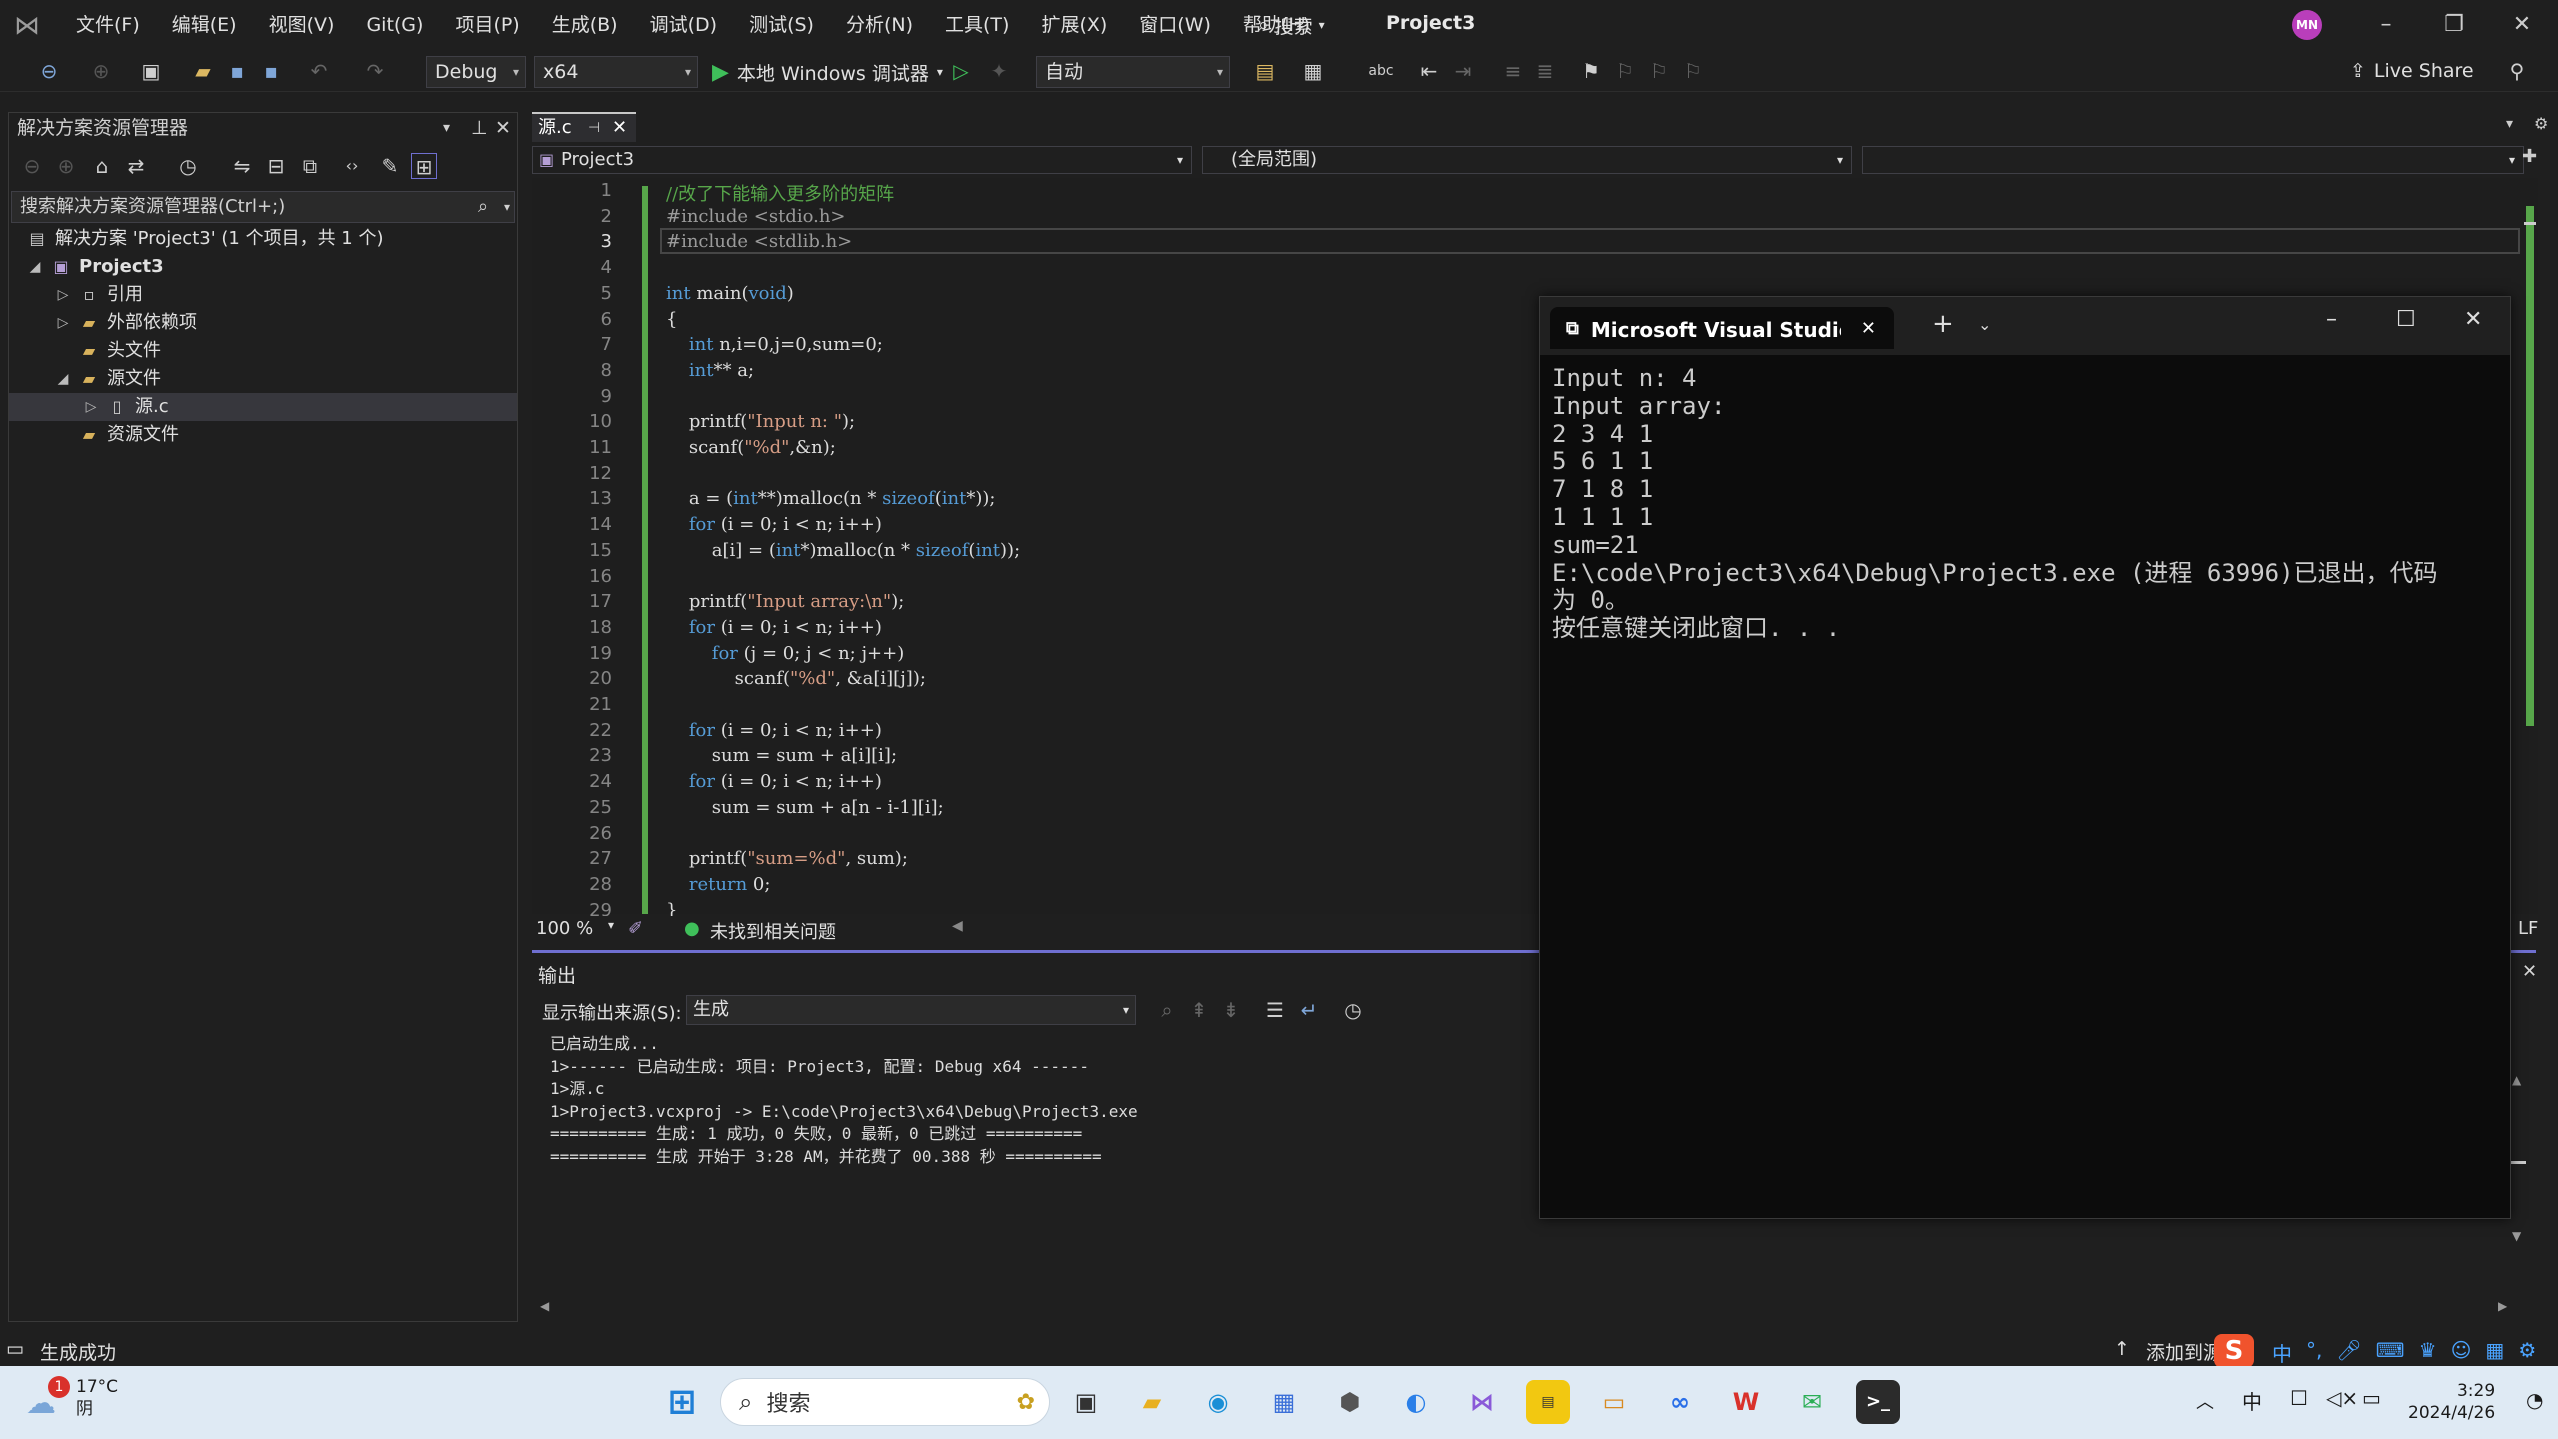 This screenshot has width=2558, height=1439. I want to click on restore-icon: ❐, so click(2454, 25).